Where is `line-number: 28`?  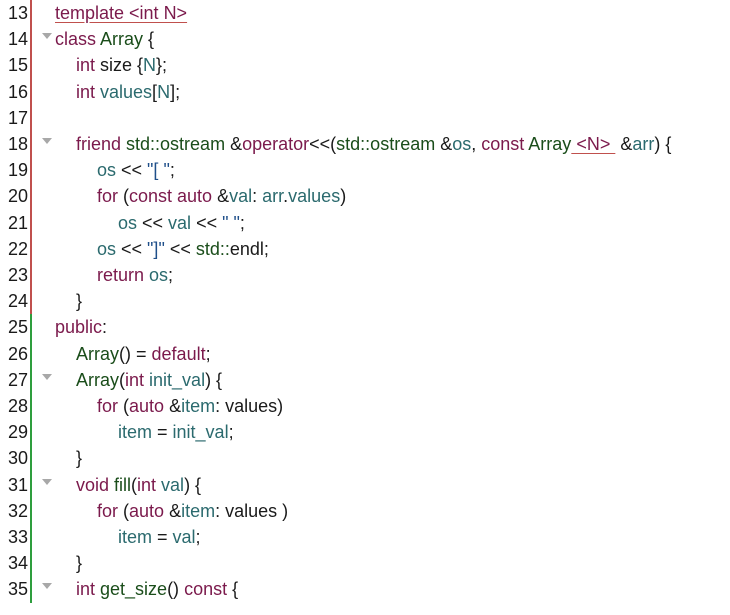 line-number: 28 is located at coordinates (17, 406).